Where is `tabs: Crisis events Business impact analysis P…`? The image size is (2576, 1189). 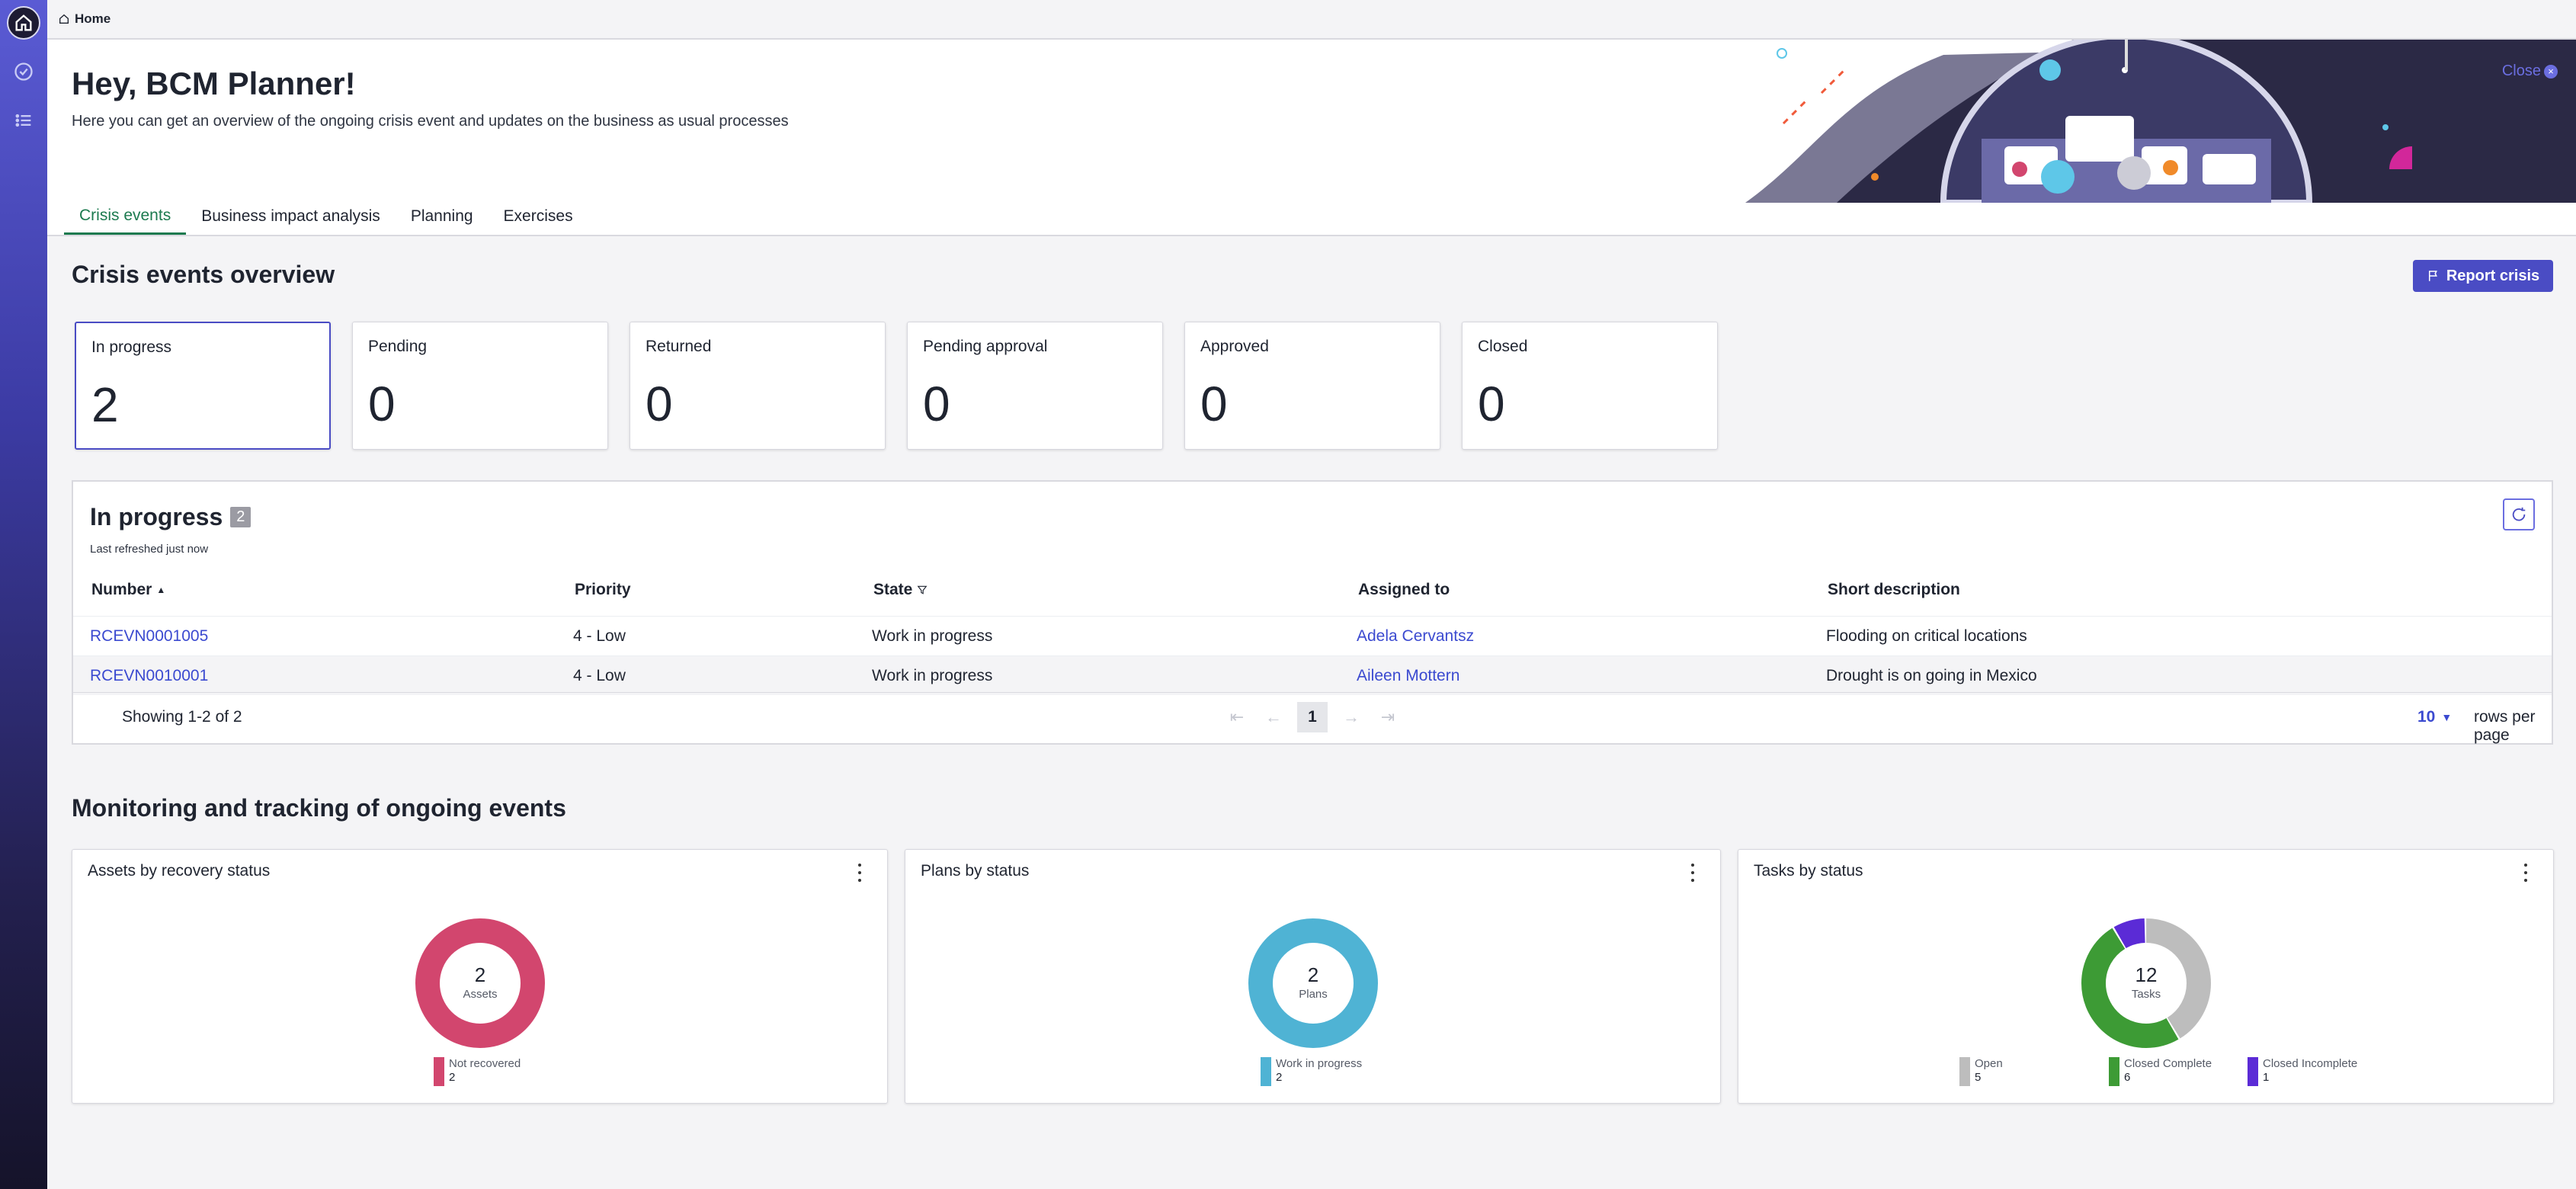 tabs: Crisis events Business impact analysis P… is located at coordinates (326, 216).